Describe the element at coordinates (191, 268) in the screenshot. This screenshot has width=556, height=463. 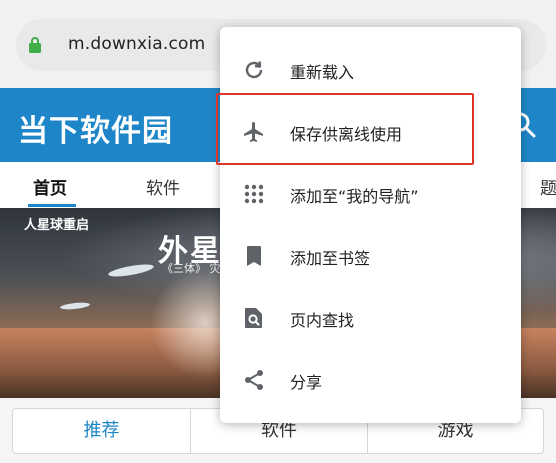
I see `banner-subtitle: 《三体》 灾` at that location.